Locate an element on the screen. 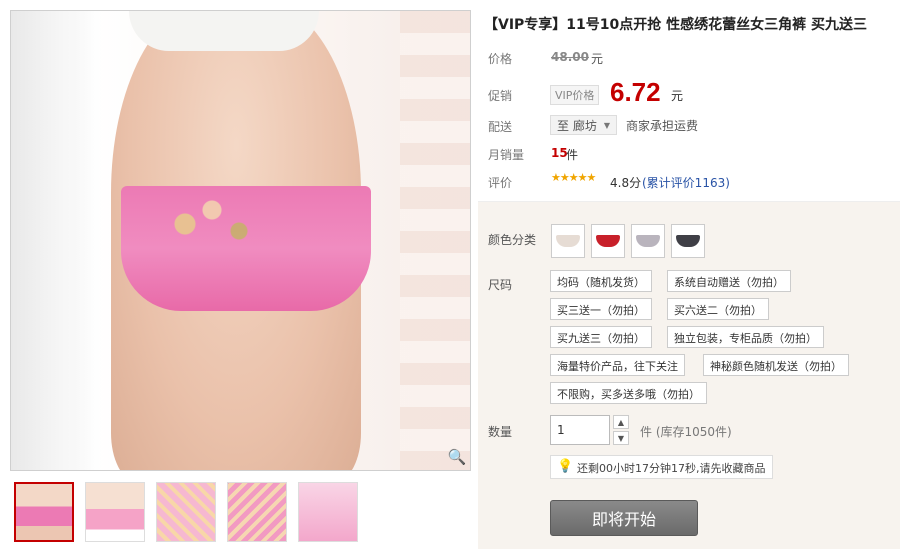 The width and height of the screenshot is (900, 549). review-count-link: (累计评价1163) is located at coordinates (686, 182).